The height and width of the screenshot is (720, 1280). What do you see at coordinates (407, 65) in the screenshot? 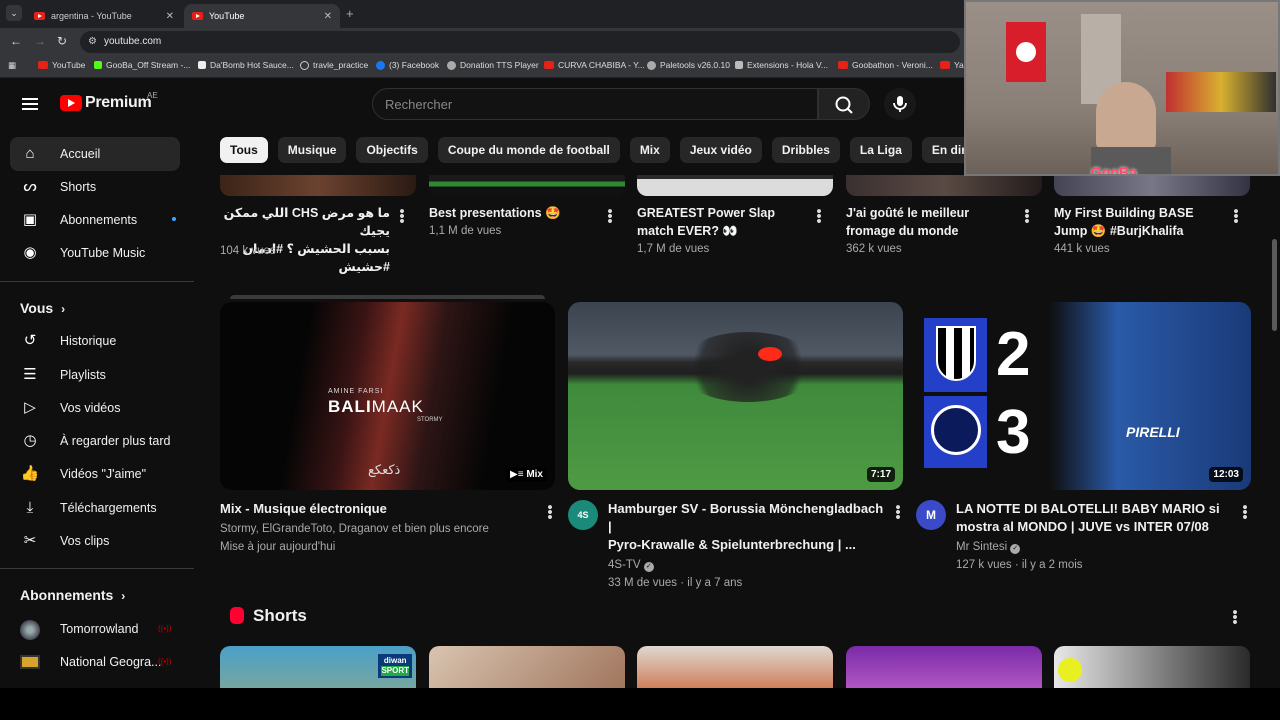
I see `bookmark-facebook: (3) Facebook` at bounding box center [407, 65].